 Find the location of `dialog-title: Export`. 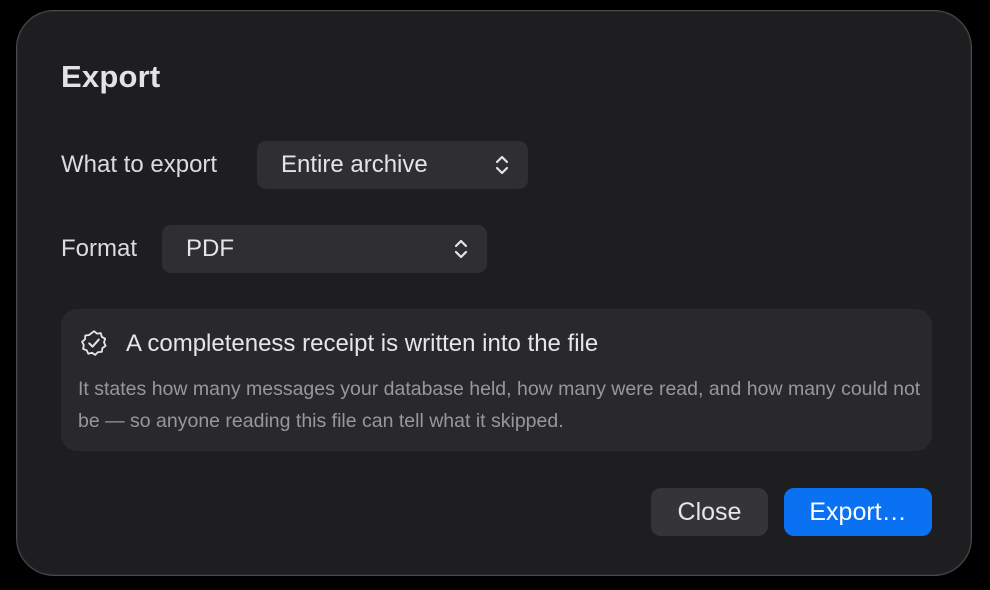

dialog-title: Export is located at coordinates (111, 76).